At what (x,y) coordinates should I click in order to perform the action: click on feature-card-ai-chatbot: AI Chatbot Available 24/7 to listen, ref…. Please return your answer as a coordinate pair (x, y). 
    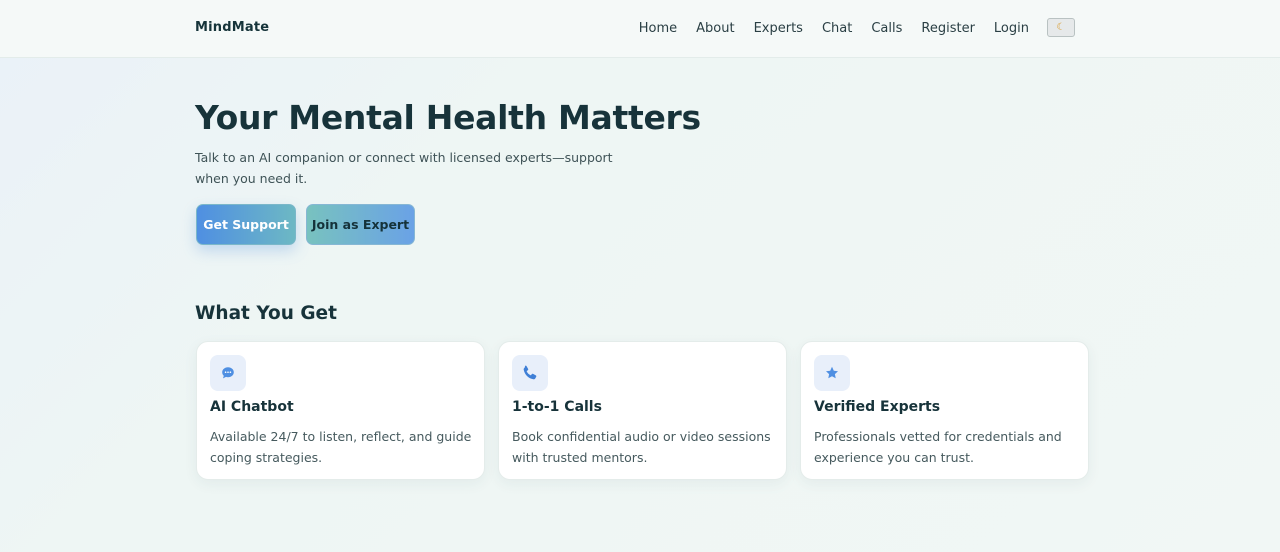
    Looking at the image, I should click on (340, 410).